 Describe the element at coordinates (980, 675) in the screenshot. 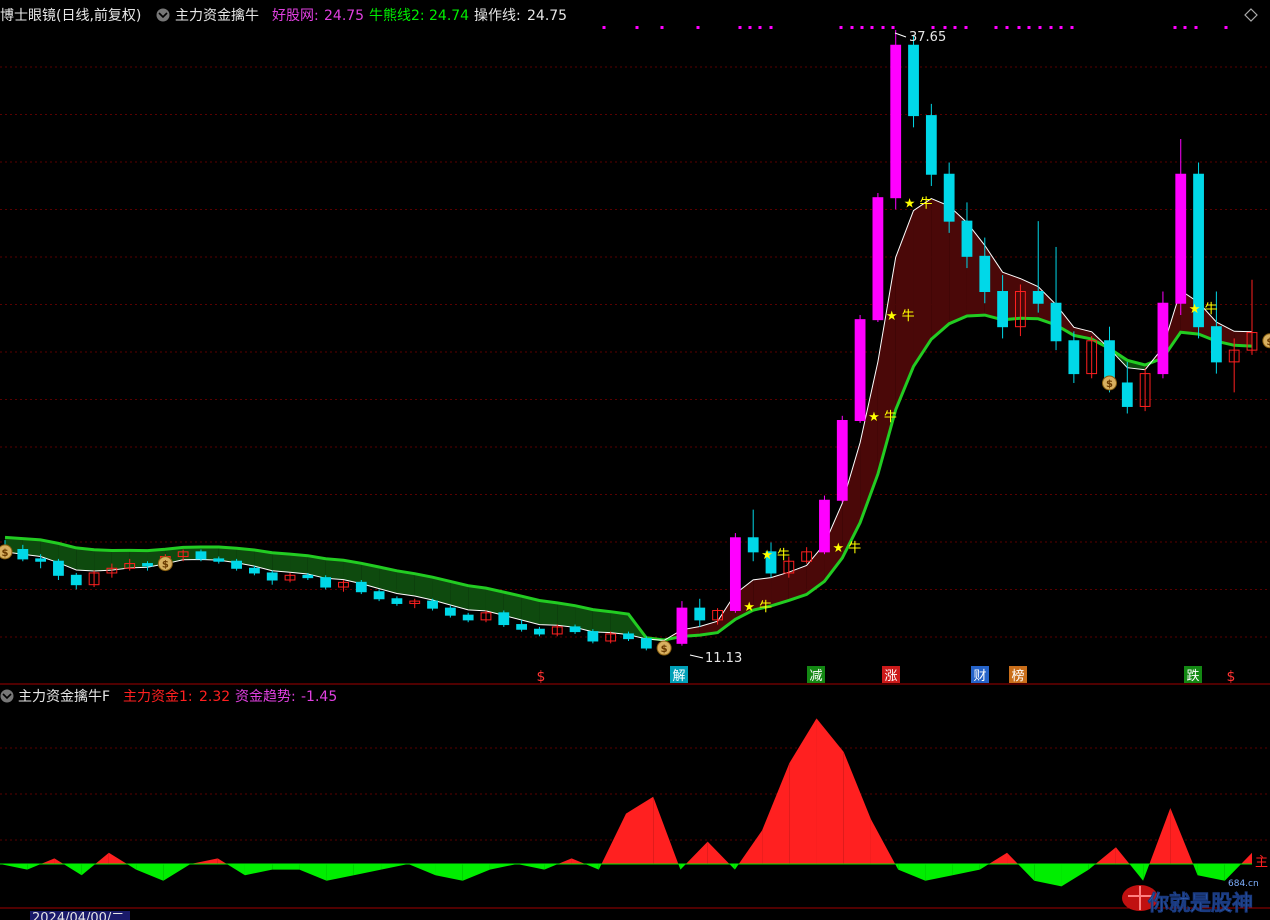

I see `event-cai: 财` at that location.